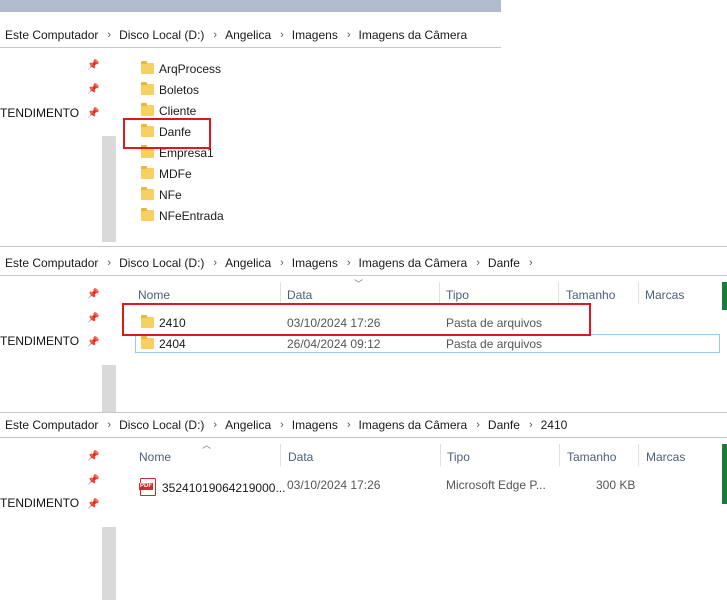 The image size is (727, 600). Describe the element at coordinates (168, 110) in the screenshot. I see `folder-item: Cliente` at that location.